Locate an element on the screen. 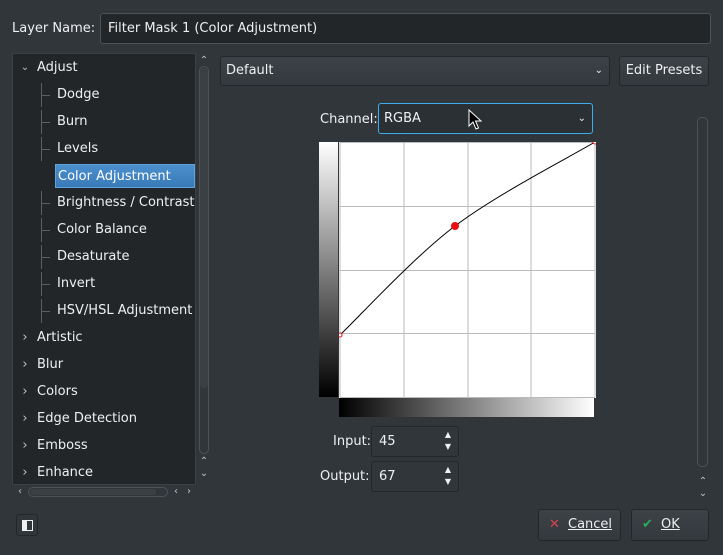 This screenshot has width=723, height=555. edit-presets-label: Edit Presets is located at coordinates (664, 70).